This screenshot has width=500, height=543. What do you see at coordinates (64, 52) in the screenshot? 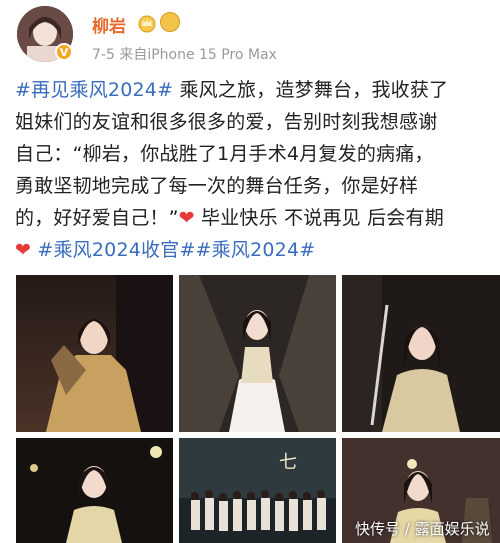
I see `verified-badge-icon: V` at bounding box center [64, 52].